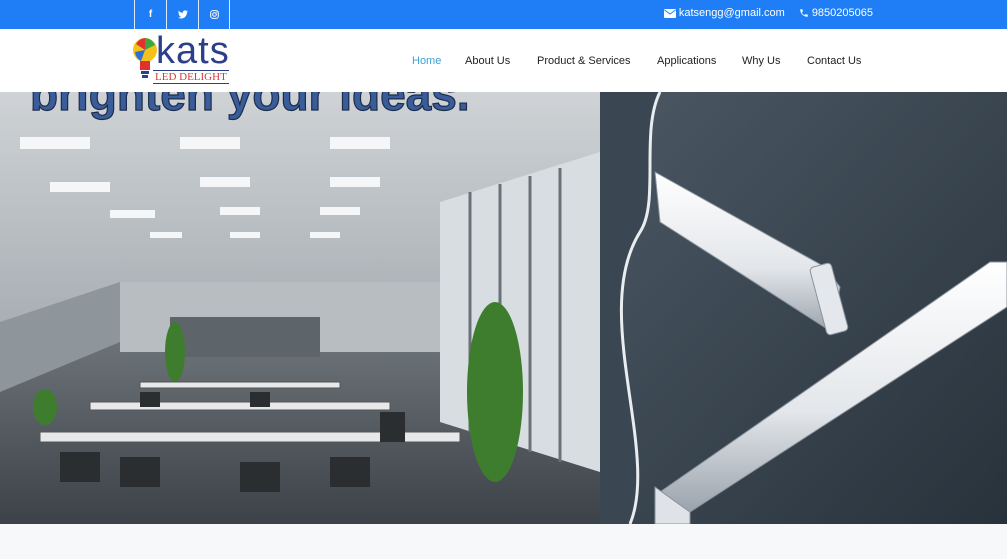 The height and width of the screenshot is (559, 1007). I want to click on phone-icon, so click(804, 13).